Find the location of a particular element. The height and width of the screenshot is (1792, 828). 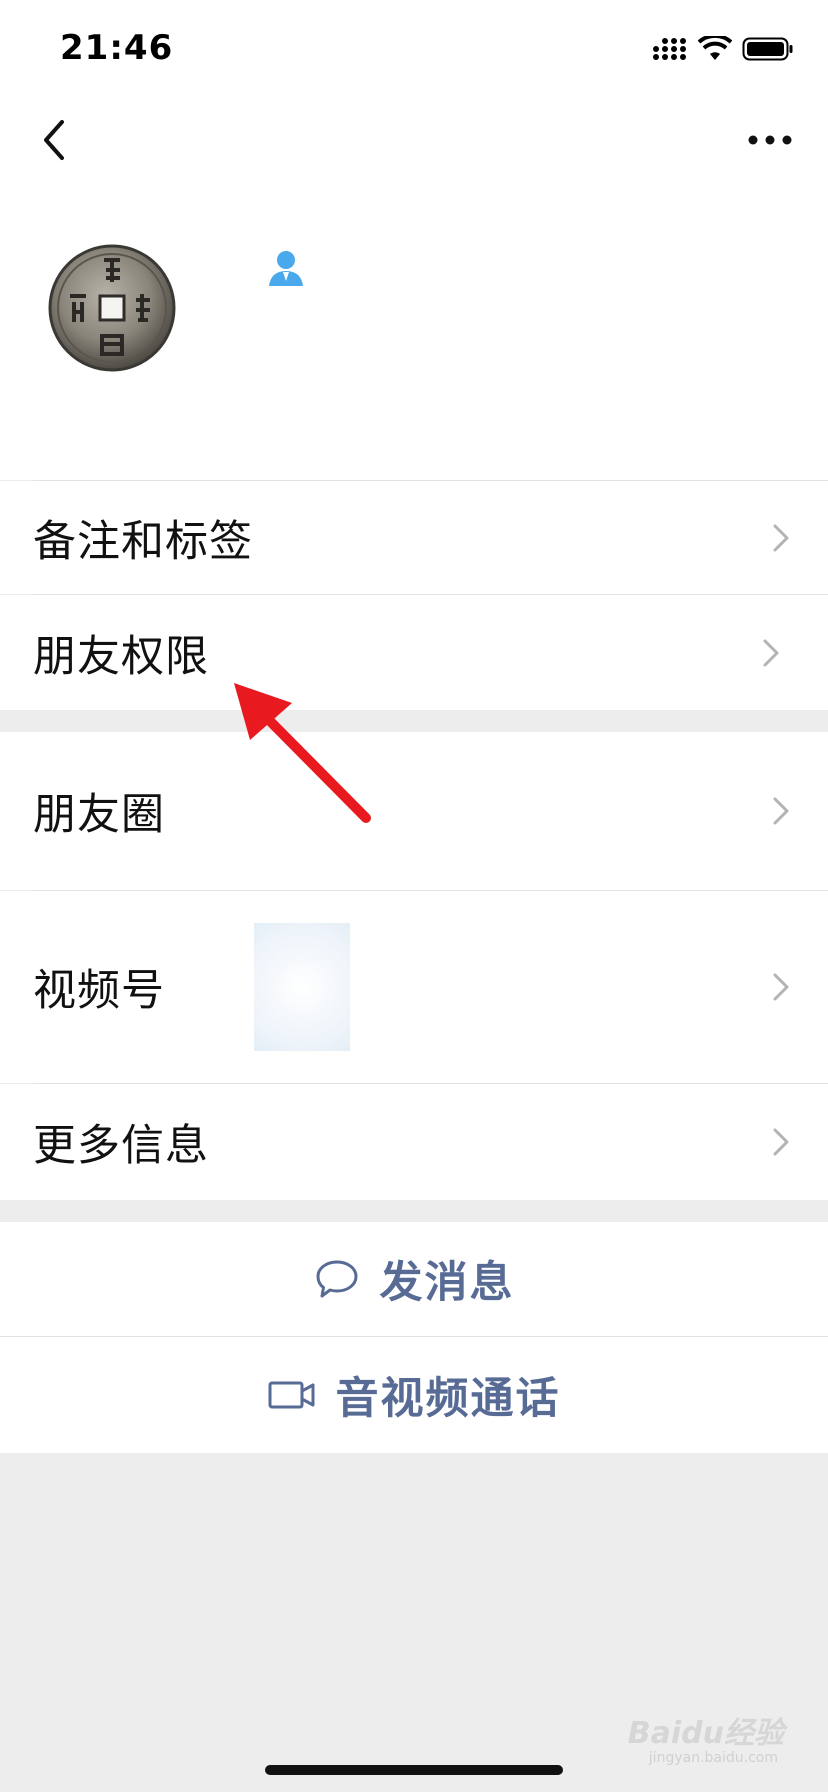

baidu-jingyan-watermark: Baidu经验 is located at coordinates (705, 1733).